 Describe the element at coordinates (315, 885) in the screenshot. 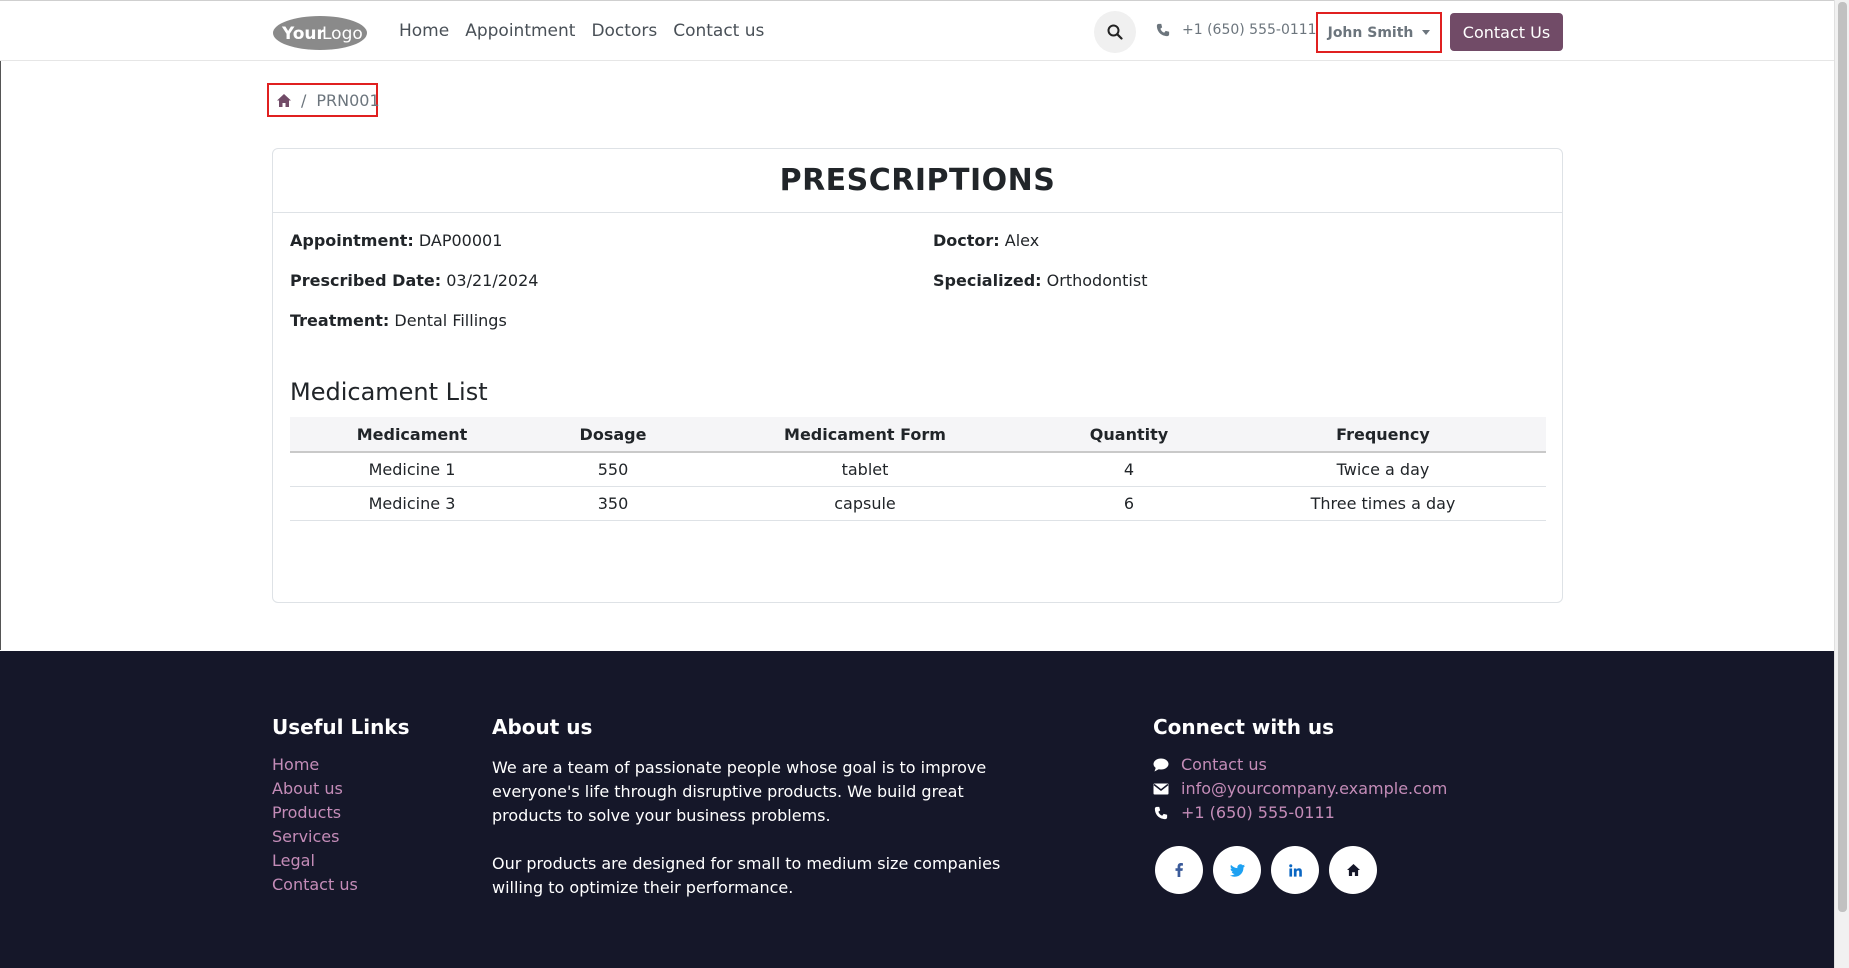

I see `footer-link-contact-us: Contact us` at that location.